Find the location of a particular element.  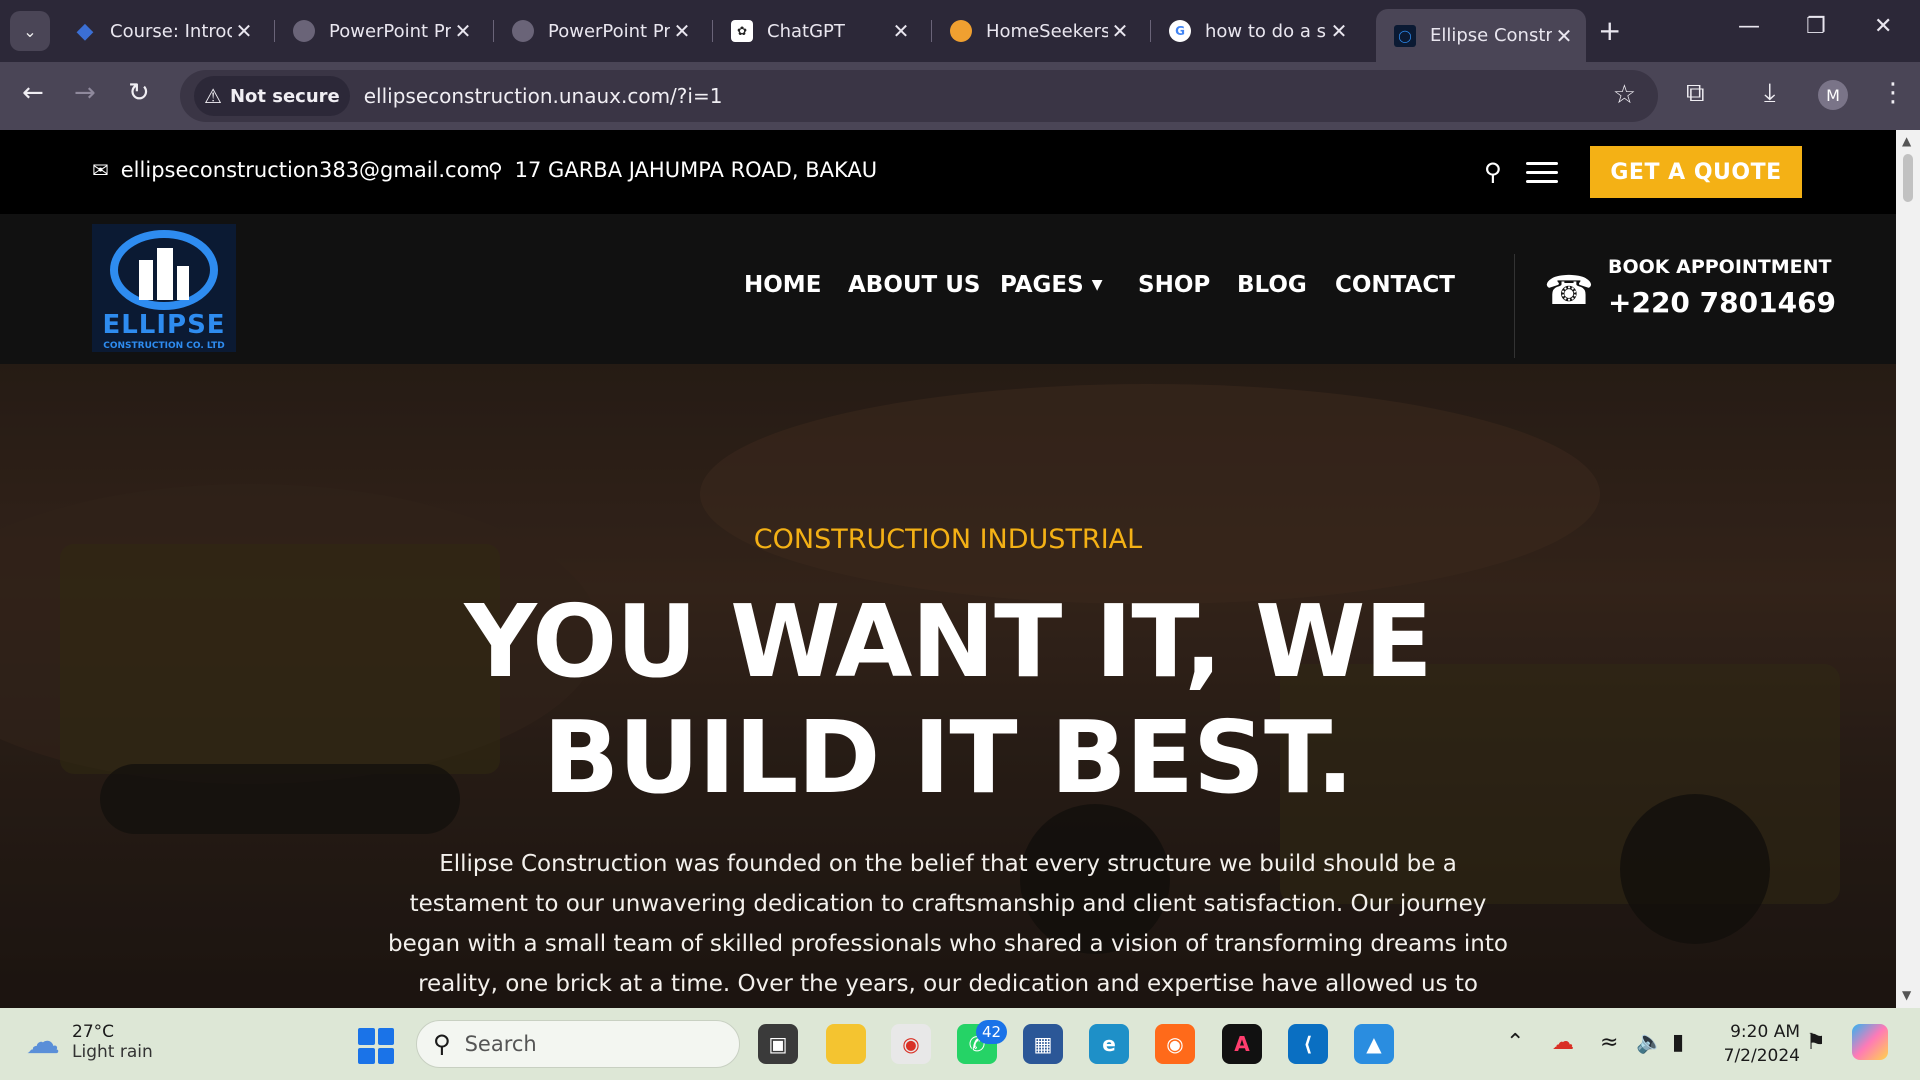

tab-ellipse-active: ◯ Ellipse Constr ✕ is located at coordinates (1481, 35).